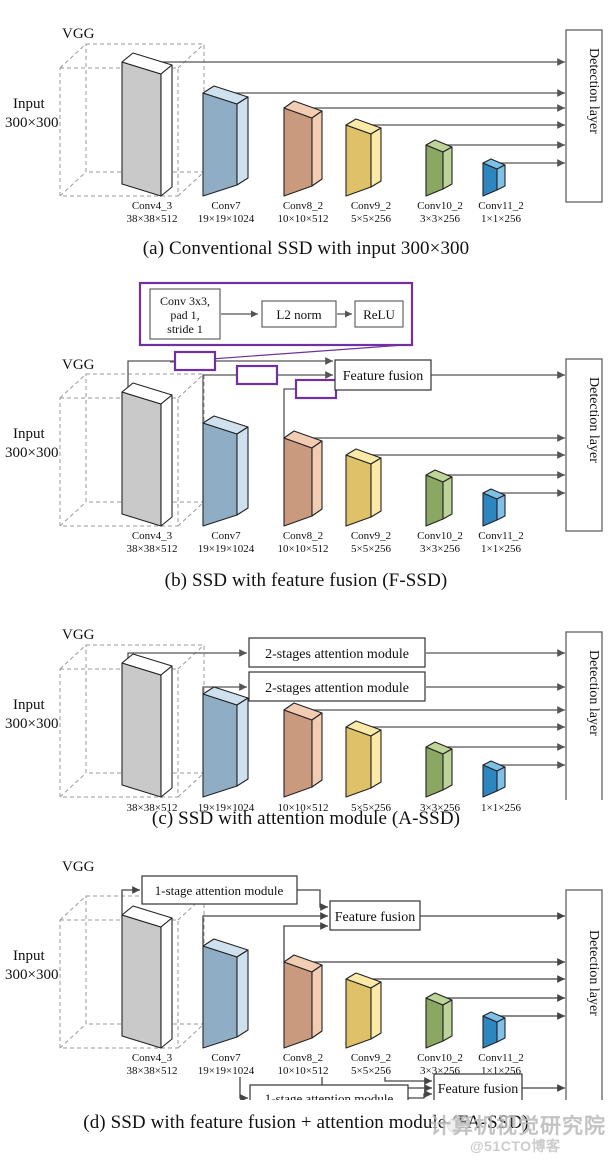 The height and width of the screenshot is (1164, 612). Describe the element at coordinates (371, 549) in the screenshot. I see `layer-dims-b-3: 5×5×256` at that location.